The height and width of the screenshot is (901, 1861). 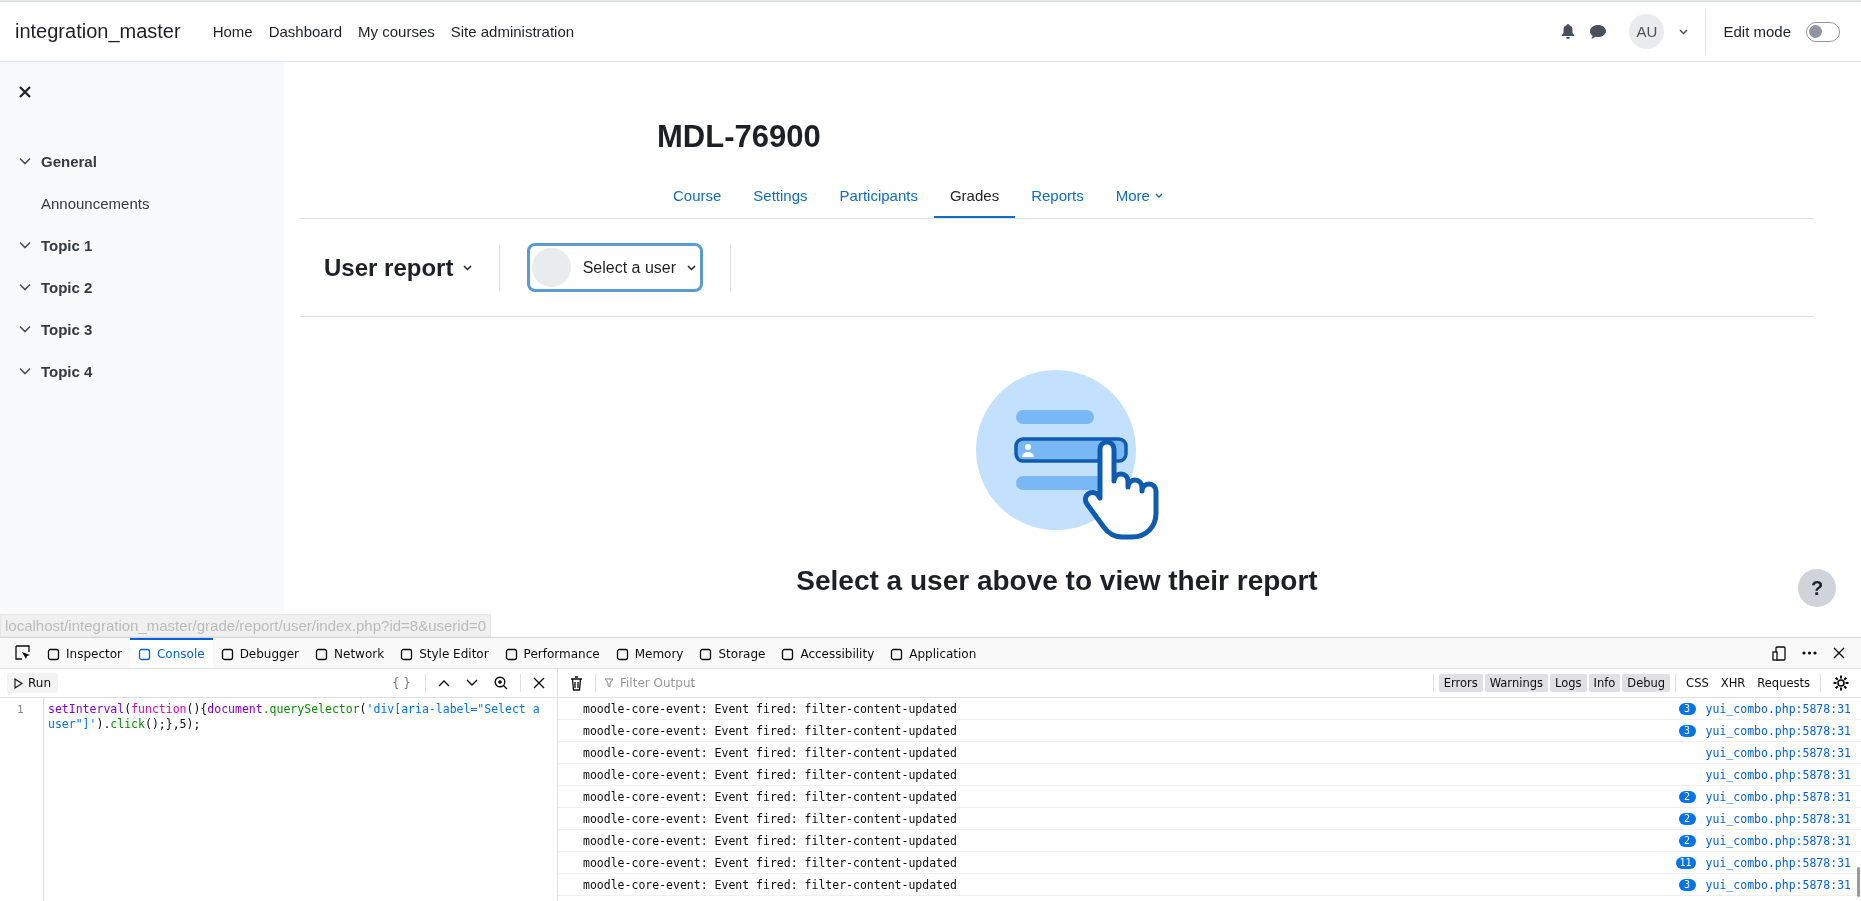 I want to click on course-title: MDL-76900, so click(x=739, y=137).